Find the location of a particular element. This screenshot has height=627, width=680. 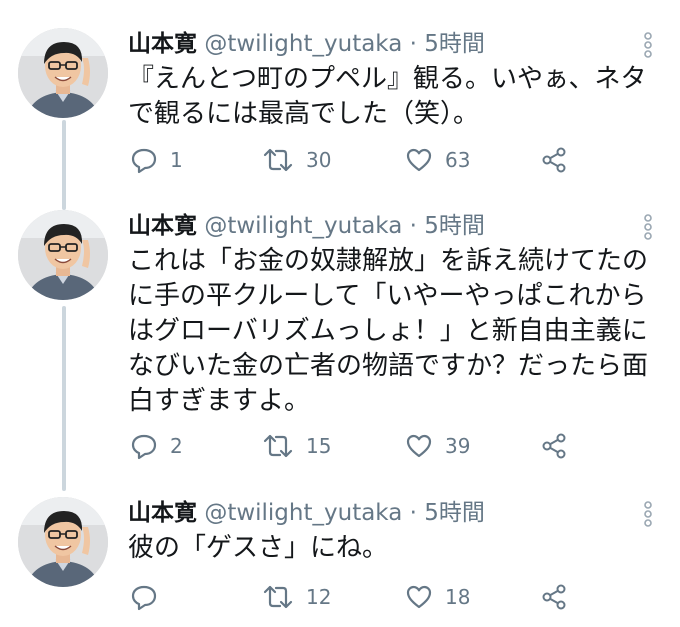

like-count: 63 is located at coordinates (458, 160).